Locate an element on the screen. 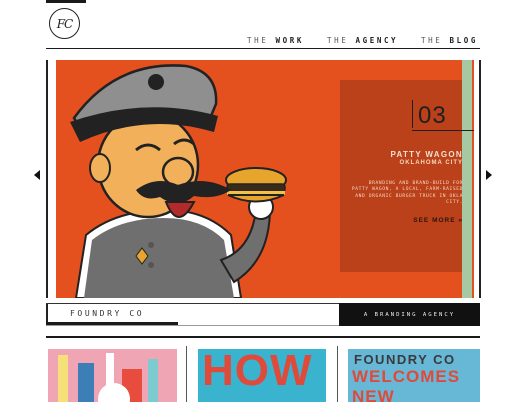 The image size is (520, 402). nav-item-agency: THE AGENCY is located at coordinates (362, 42).